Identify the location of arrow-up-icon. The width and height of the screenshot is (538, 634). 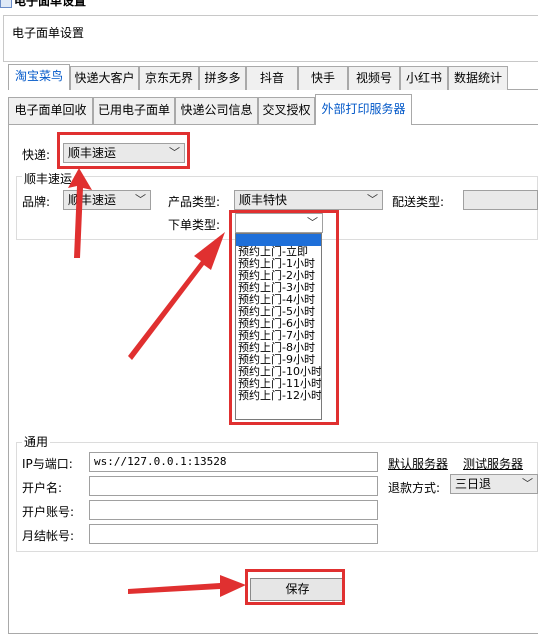
(80, 213).